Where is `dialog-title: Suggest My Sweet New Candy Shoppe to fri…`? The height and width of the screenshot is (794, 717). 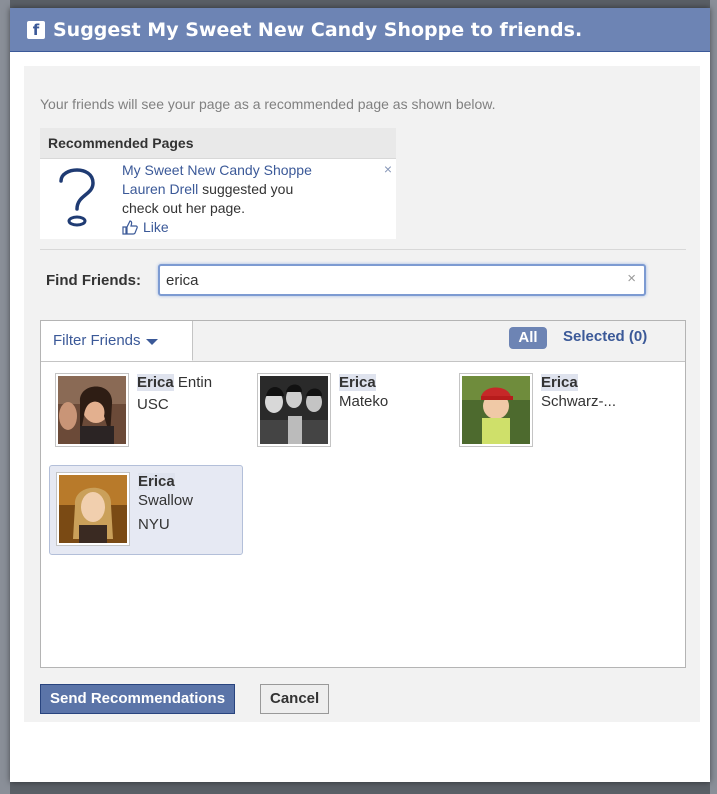 dialog-title: Suggest My Sweet New Candy Shoppe to fri… is located at coordinates (318, 29).